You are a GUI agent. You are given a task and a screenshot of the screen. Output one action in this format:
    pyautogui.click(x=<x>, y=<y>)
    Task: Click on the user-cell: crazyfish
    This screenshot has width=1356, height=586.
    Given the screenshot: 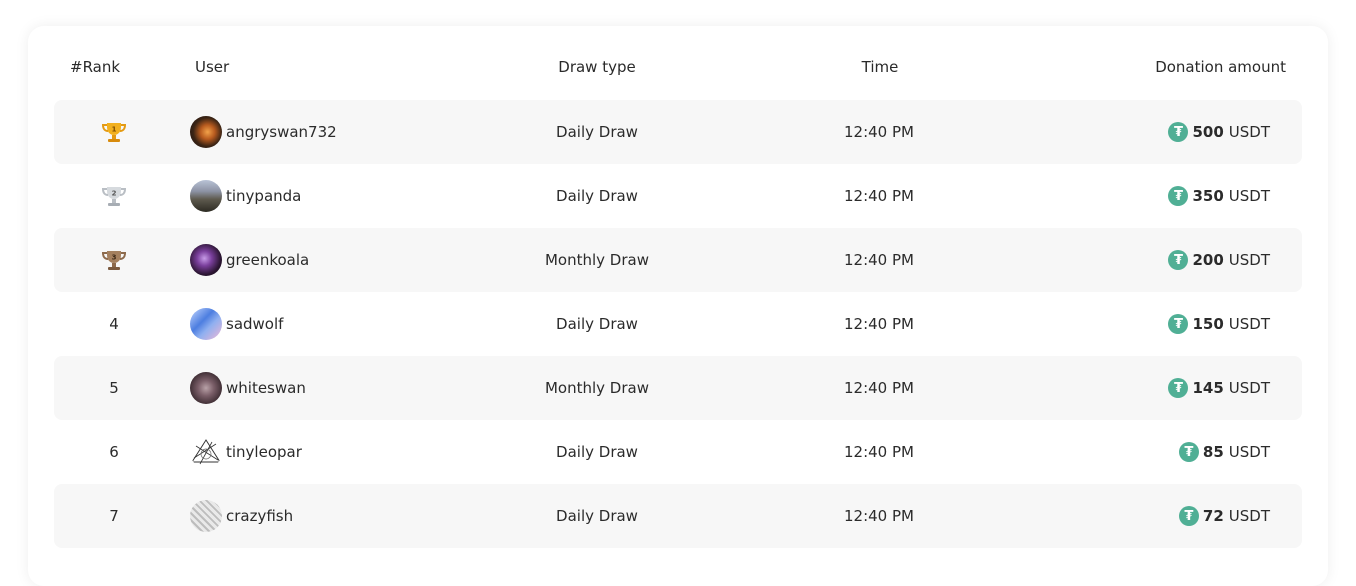 What is the action you would take?
    pyautogui.click(x=241, y=516)
    